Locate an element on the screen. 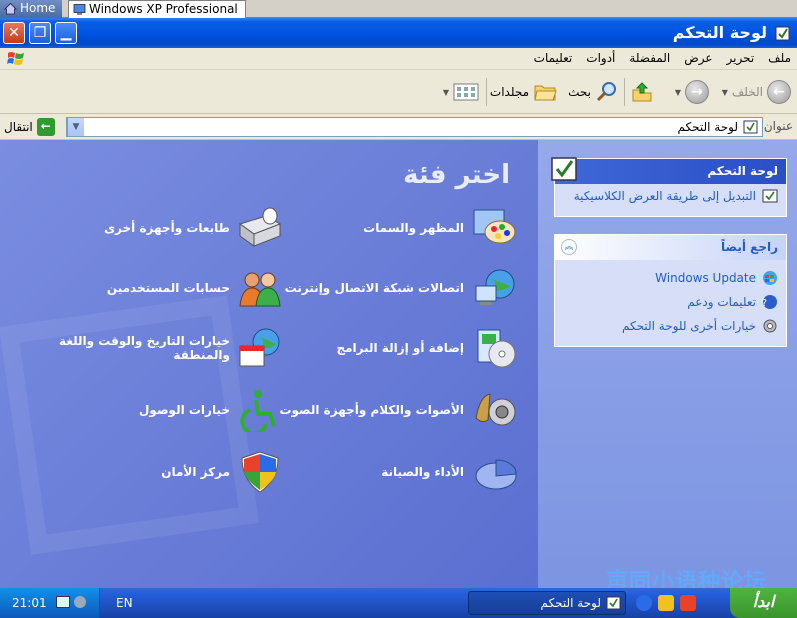 The width and height of the screenshot is (797, 618). views-button: ▼ is located at coordinates (461, 92).